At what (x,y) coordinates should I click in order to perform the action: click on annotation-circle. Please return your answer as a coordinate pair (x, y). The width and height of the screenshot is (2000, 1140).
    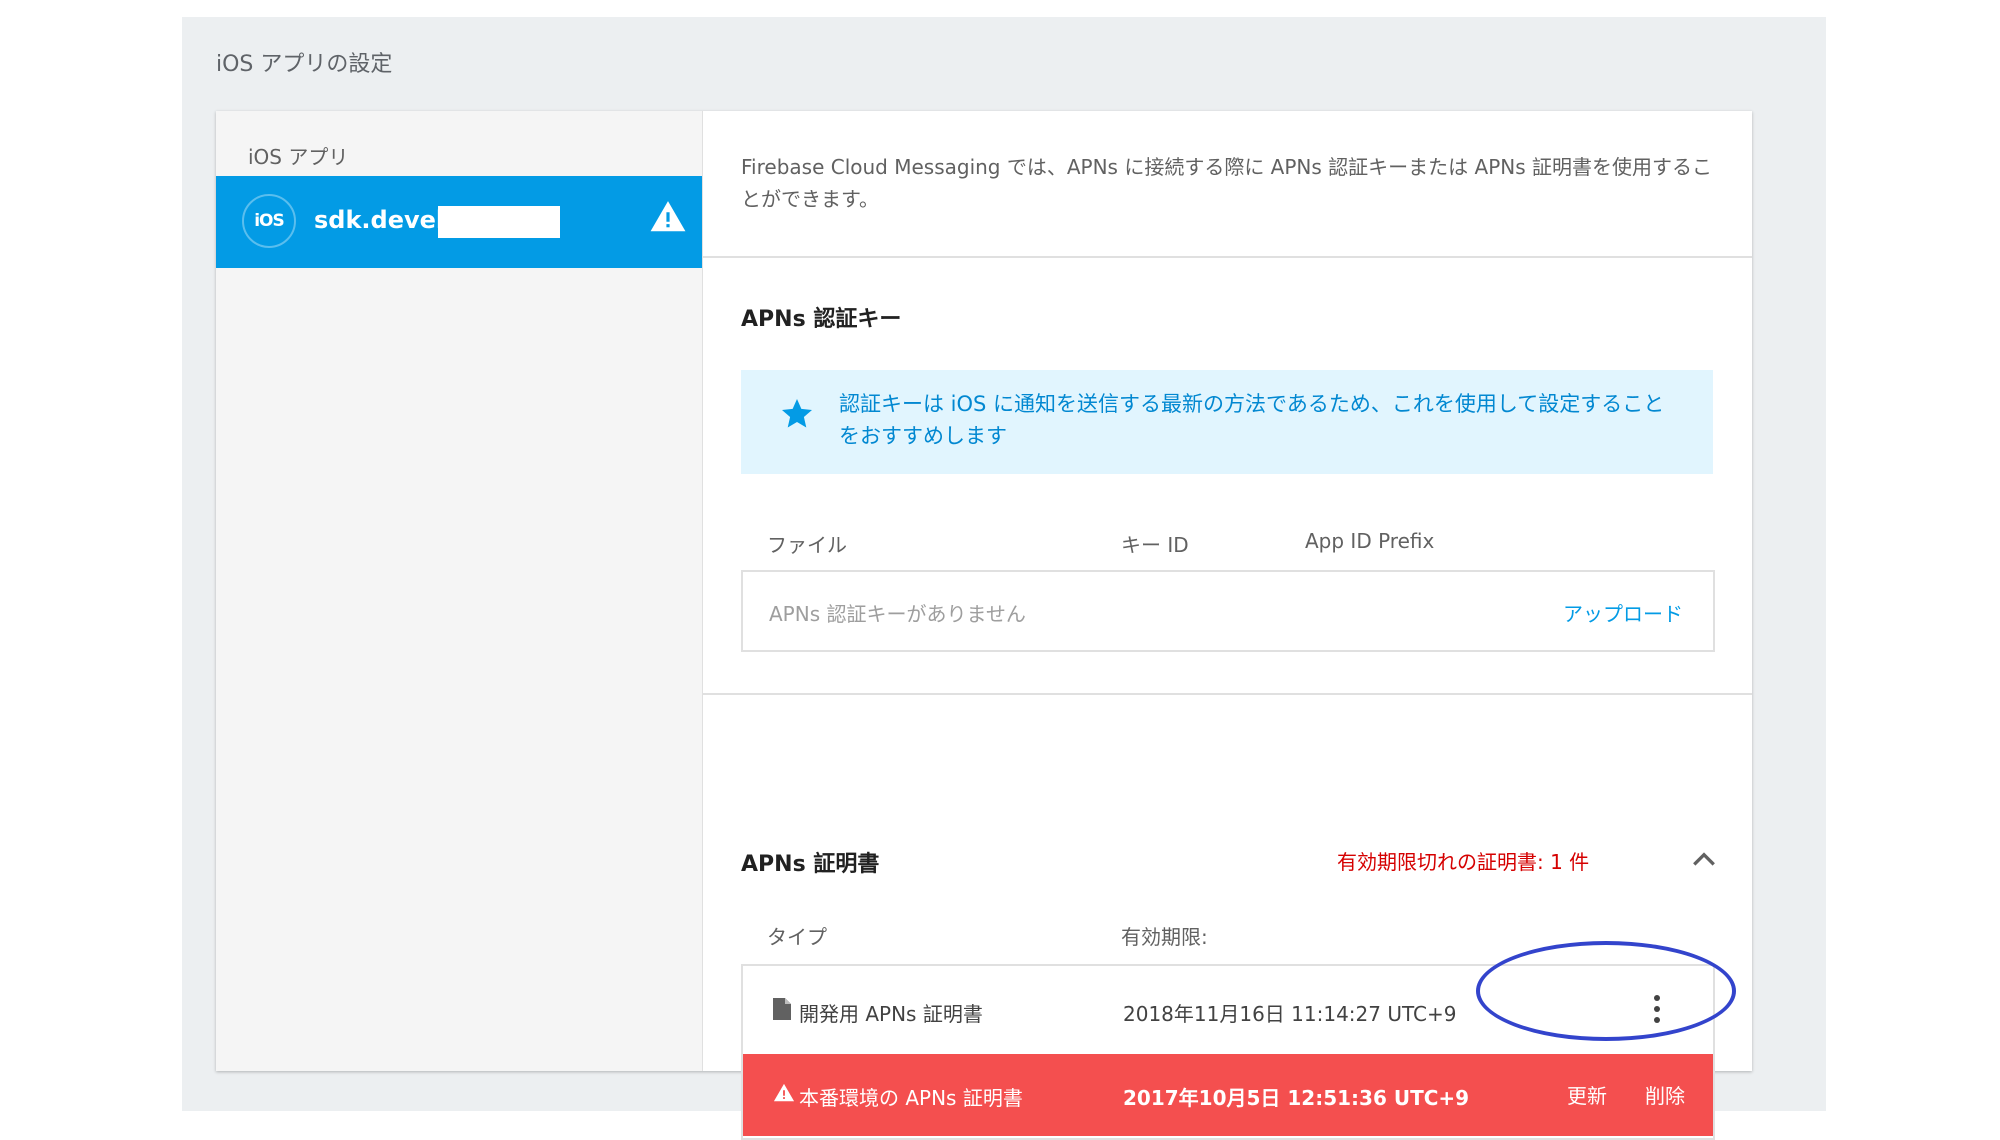
    Looking at the image, I should click on (1606, 991).